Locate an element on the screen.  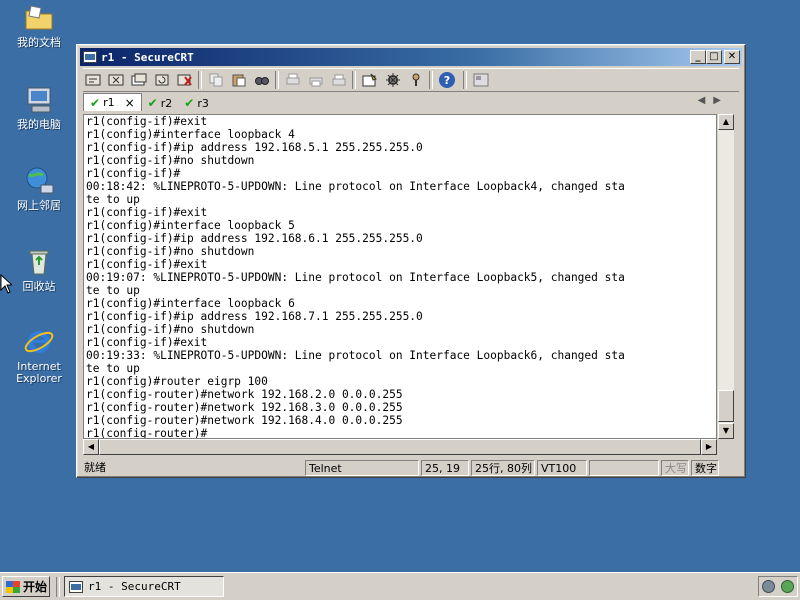
tab-r2: ✔ r2 is located at coordinates (160, 103).